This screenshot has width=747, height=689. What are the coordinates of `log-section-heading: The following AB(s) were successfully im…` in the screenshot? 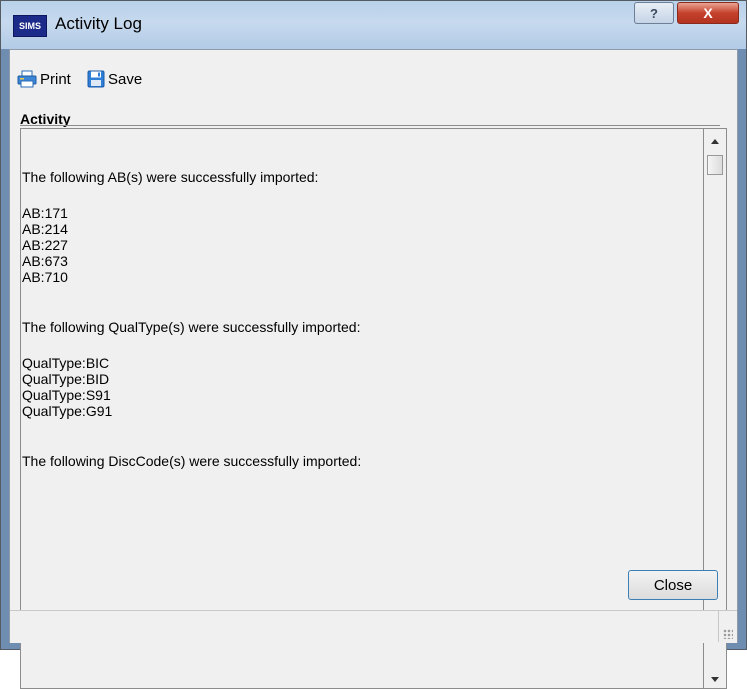 It's located at (170, 177).